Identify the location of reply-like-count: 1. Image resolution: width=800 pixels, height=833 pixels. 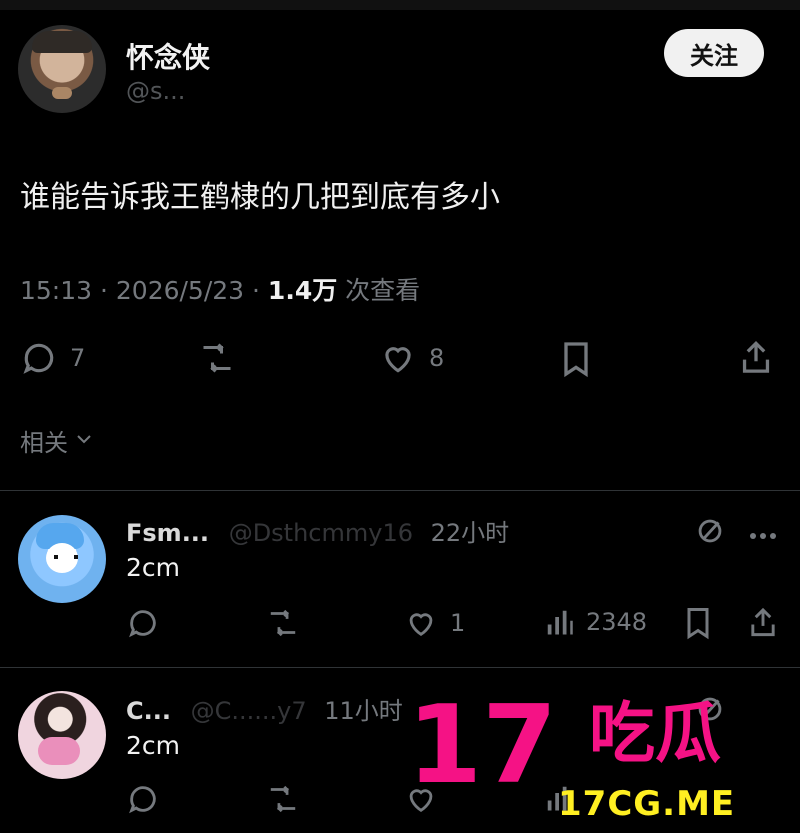
(458, 623).